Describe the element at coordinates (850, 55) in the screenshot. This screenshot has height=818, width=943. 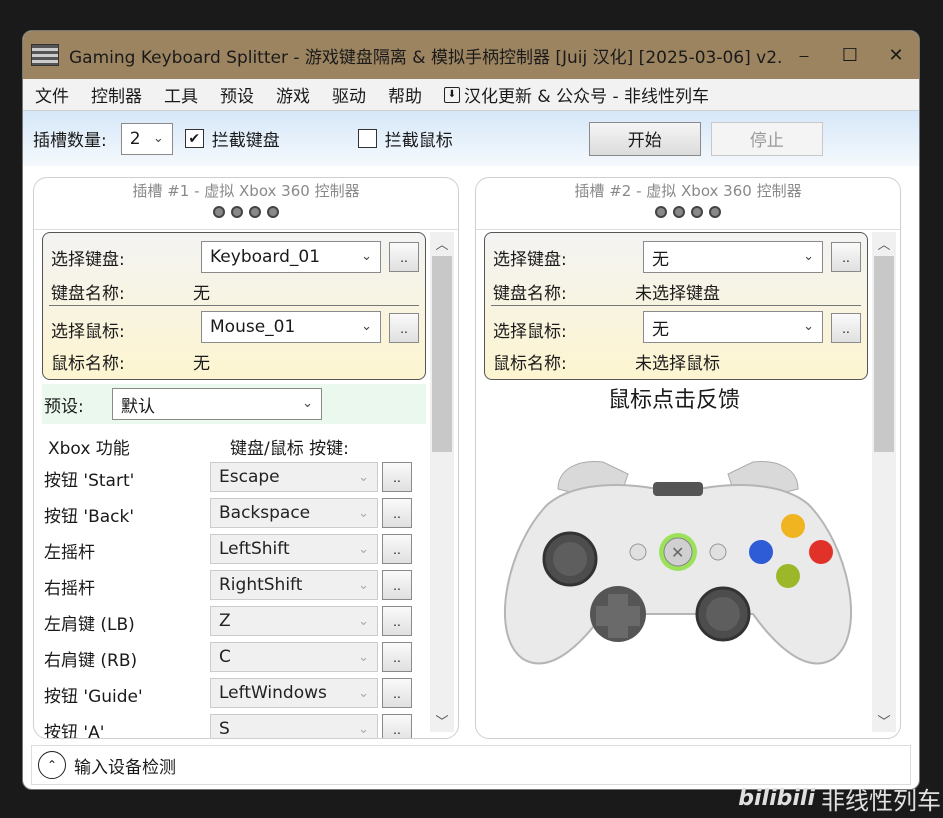
I see `maximize-button: ☐` at that location.